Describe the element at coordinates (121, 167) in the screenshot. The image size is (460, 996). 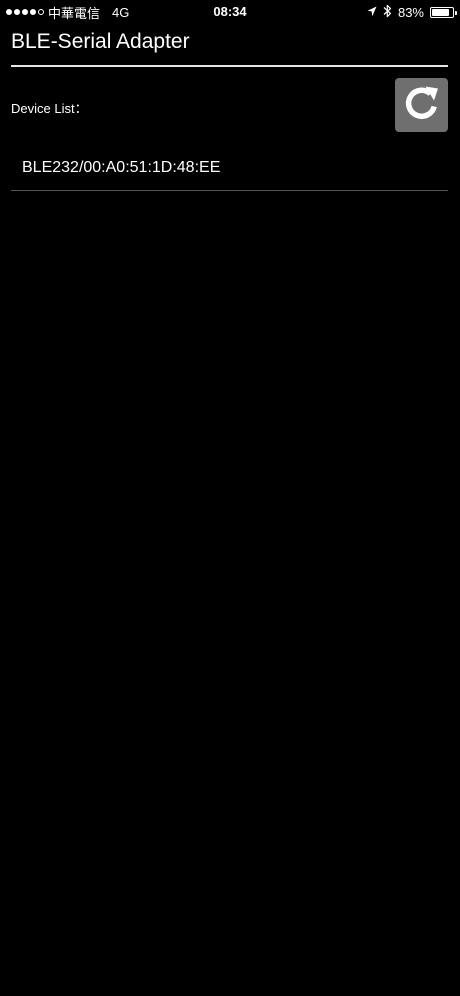
I see `device-name: BLE232/00:A0:51:1D:48:EE` at that location.